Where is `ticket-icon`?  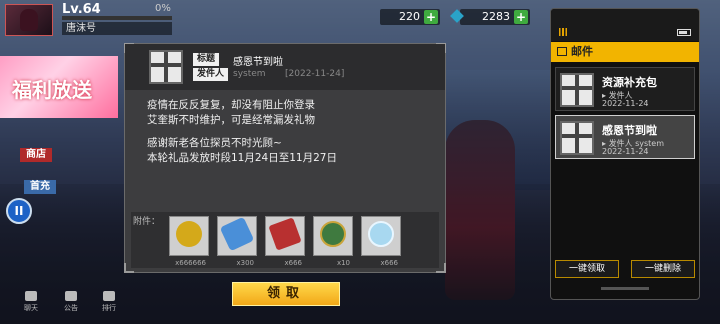
ticket-icon is located at coordinates (237, 234).